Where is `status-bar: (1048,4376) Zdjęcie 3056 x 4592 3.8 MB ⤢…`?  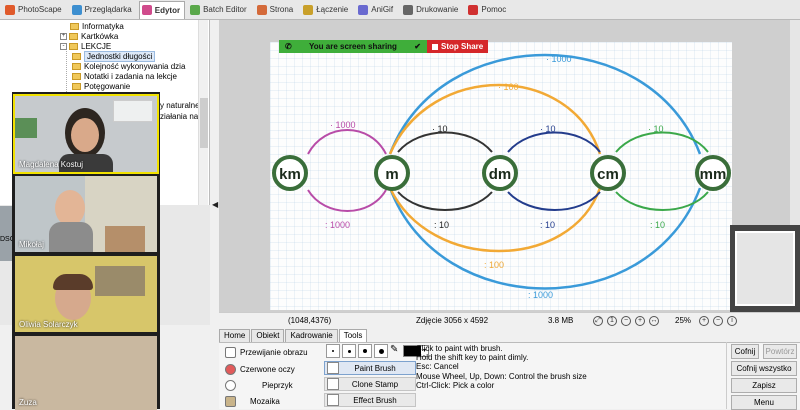
status-bar: (1048,4376) Zdjęcie 3056 x 4592 3.8 MB ⤢… is located at coordinates (509, 320).